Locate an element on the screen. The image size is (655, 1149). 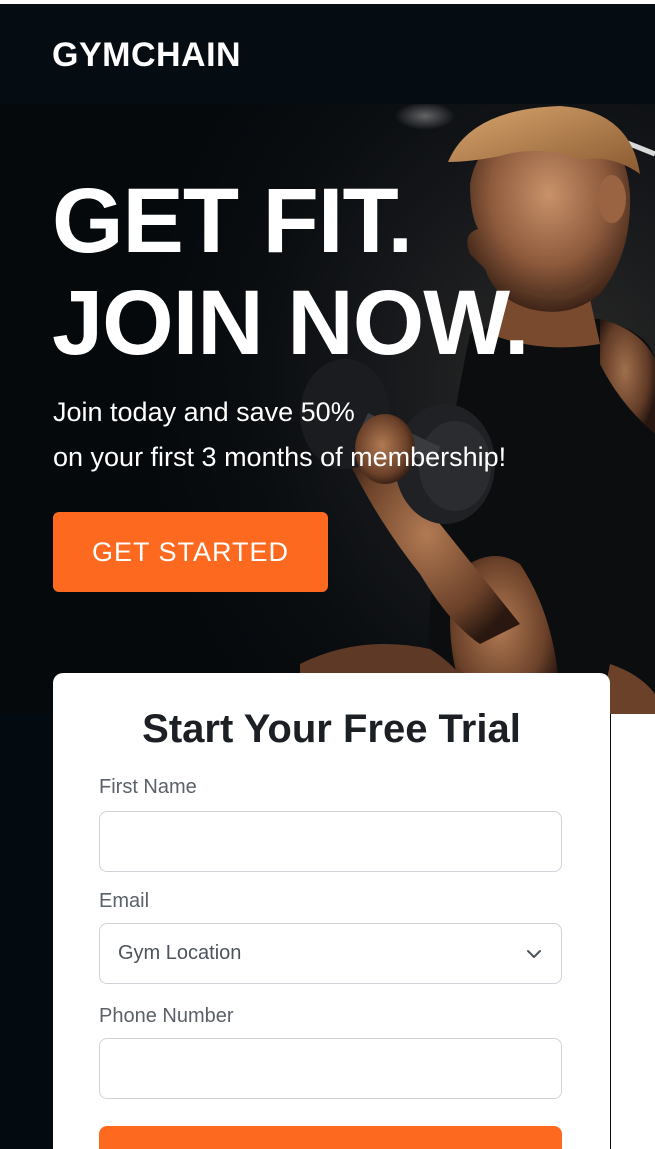
brand-logo: GYMCHAIN is located at coordinates (146, 55).